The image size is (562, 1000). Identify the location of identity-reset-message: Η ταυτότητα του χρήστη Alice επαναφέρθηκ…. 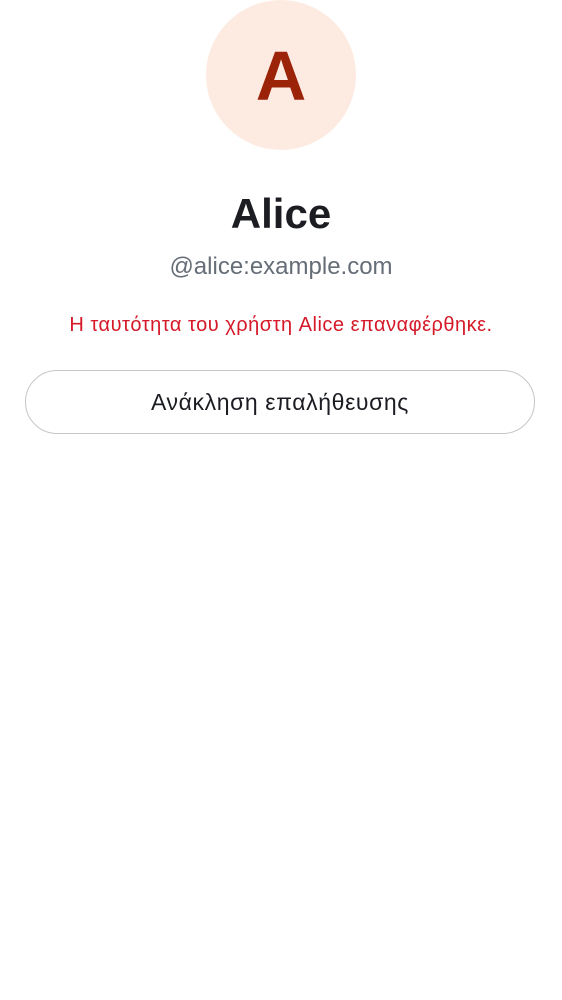
(281, 325).